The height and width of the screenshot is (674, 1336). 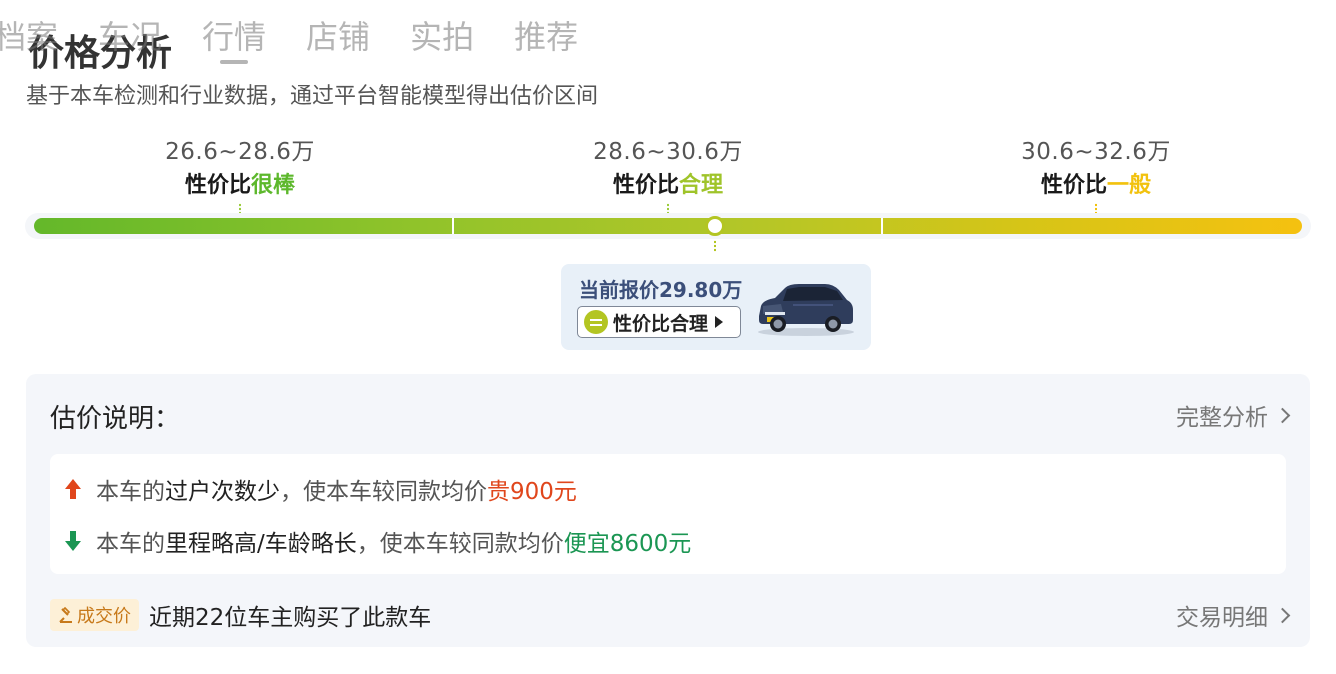 I want to click on full-analysis-label: 完整分析, so click(x=1222, y=418).